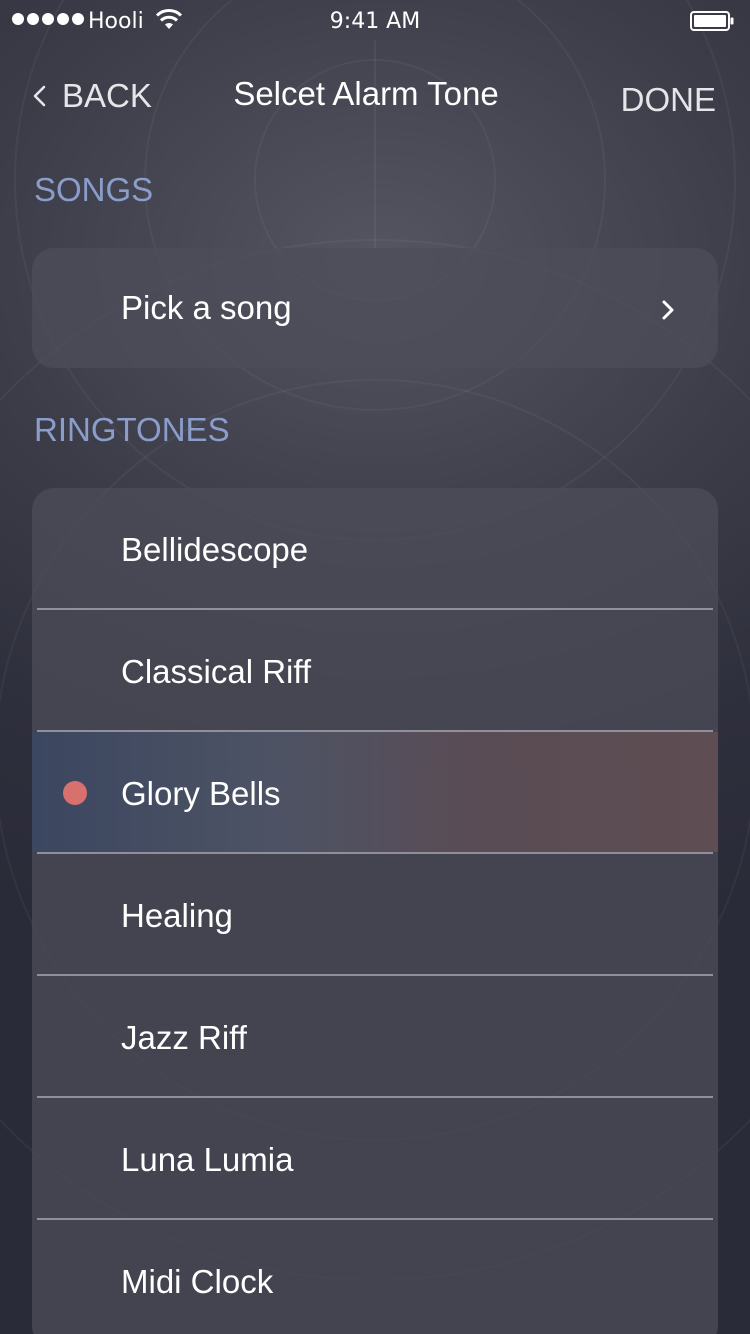 This screenshot has width=750, height=1334. What do you see at coordinates (375, 1158) in the screenshot?
I see `ringtone-row-luna-lumia: Luna Lumia` at bounding box center [375, 1158].